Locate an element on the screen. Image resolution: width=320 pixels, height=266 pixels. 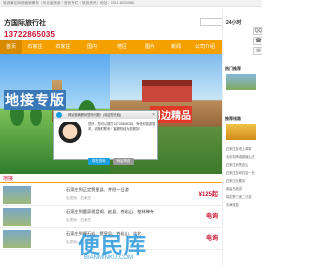
tour-row: 石家庄到正定赞皇县、井陉一日游 出发地：石家庄 ¥125起 is located at coordinates (111, 195).